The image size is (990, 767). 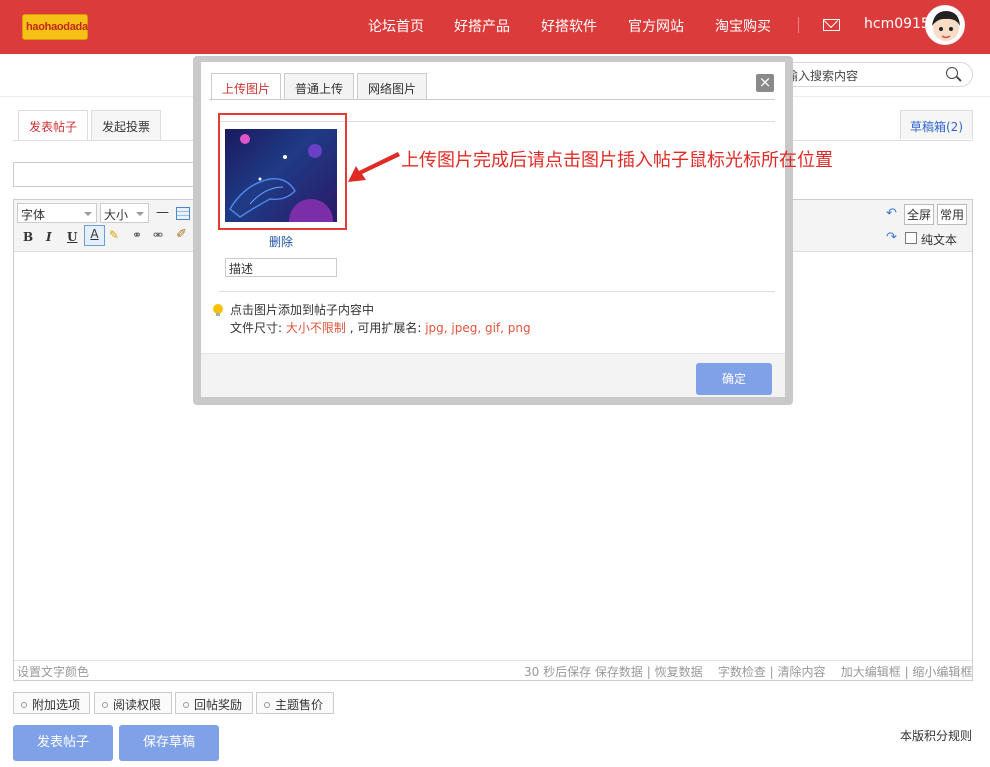 What do you see at coordinates (302, 310) in the screenshot?
I see `tip-click-image: 点击图片添加到帖子内容中` at bounding box center [302, 310].